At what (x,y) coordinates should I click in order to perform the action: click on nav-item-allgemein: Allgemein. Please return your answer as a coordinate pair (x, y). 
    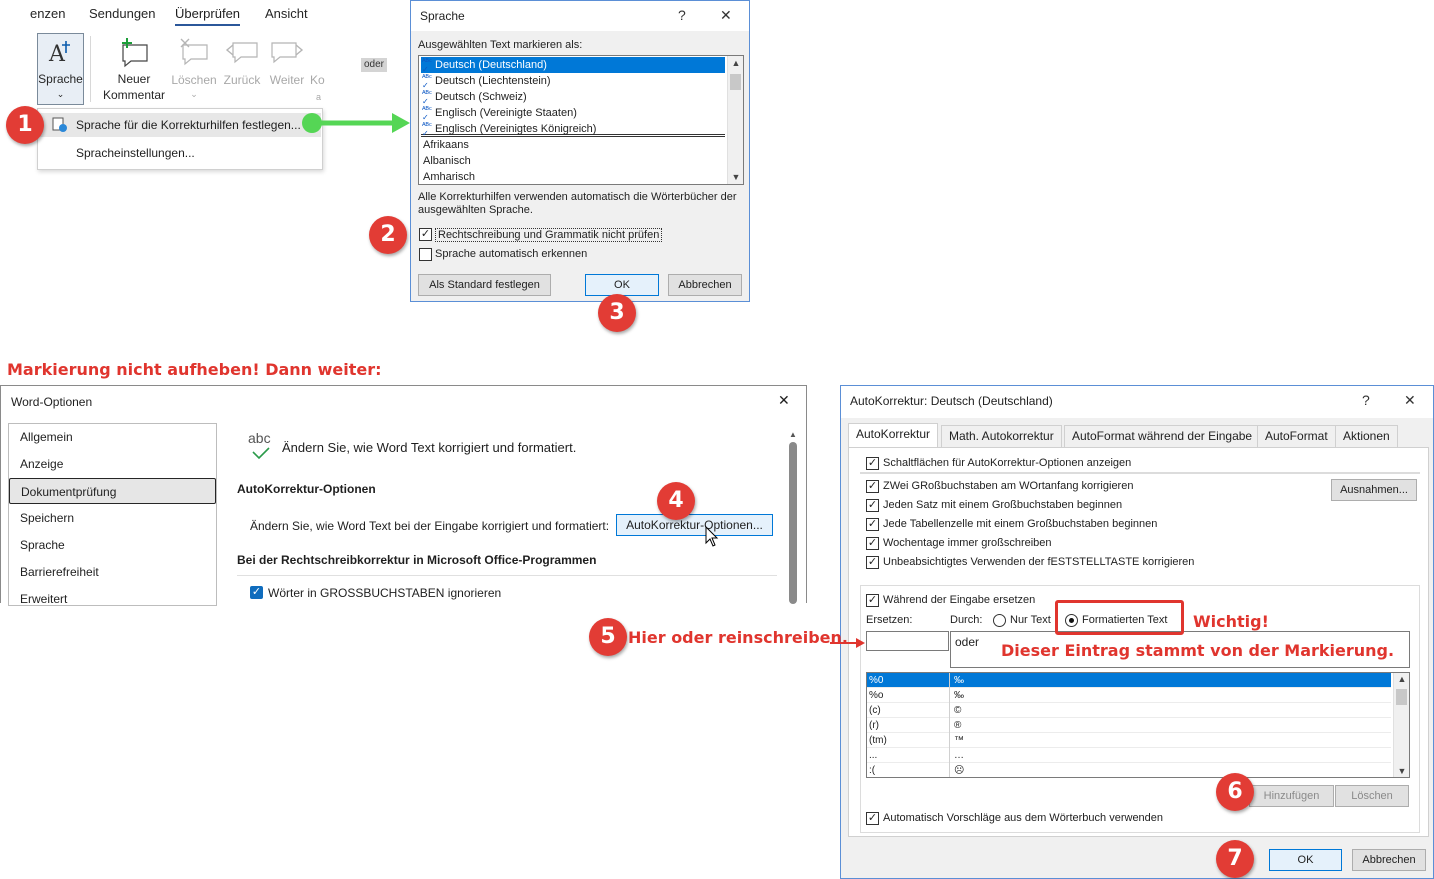
    Looking at the image, I should click on (112, 437).